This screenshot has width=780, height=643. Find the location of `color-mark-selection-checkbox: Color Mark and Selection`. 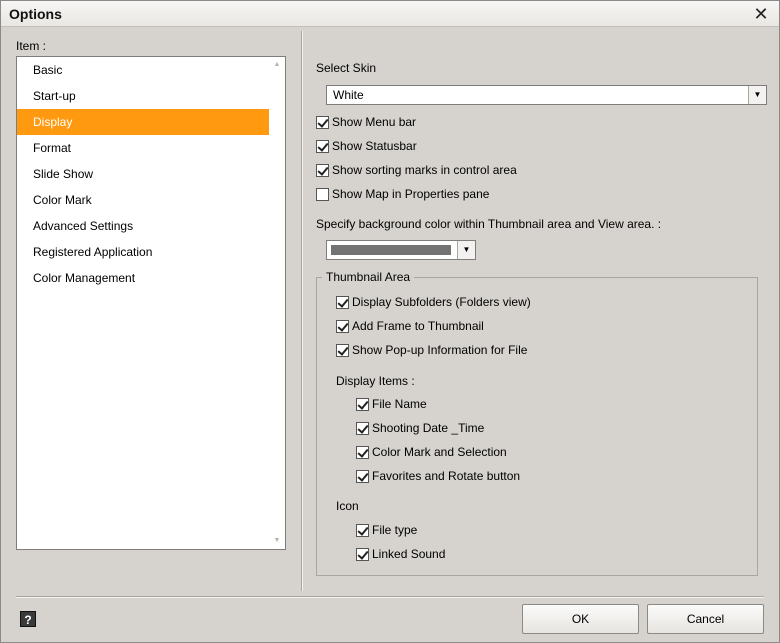

color-mark-selection-checkbox: Color Mark and Selection is located at coordinates (431, 452).